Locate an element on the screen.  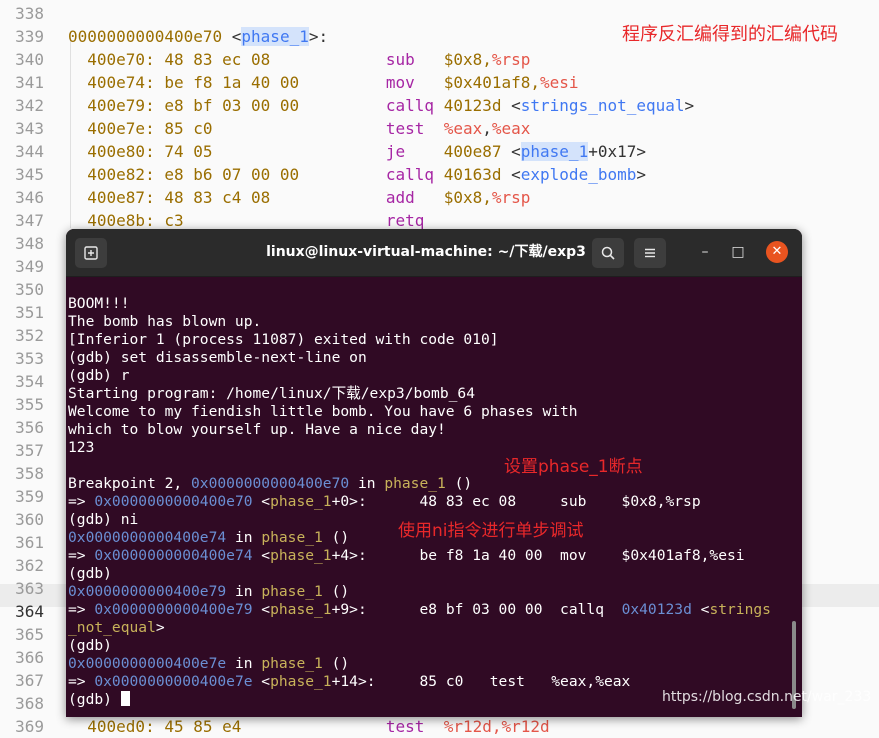
line-number: 366 is located at coordinates (29, 657).